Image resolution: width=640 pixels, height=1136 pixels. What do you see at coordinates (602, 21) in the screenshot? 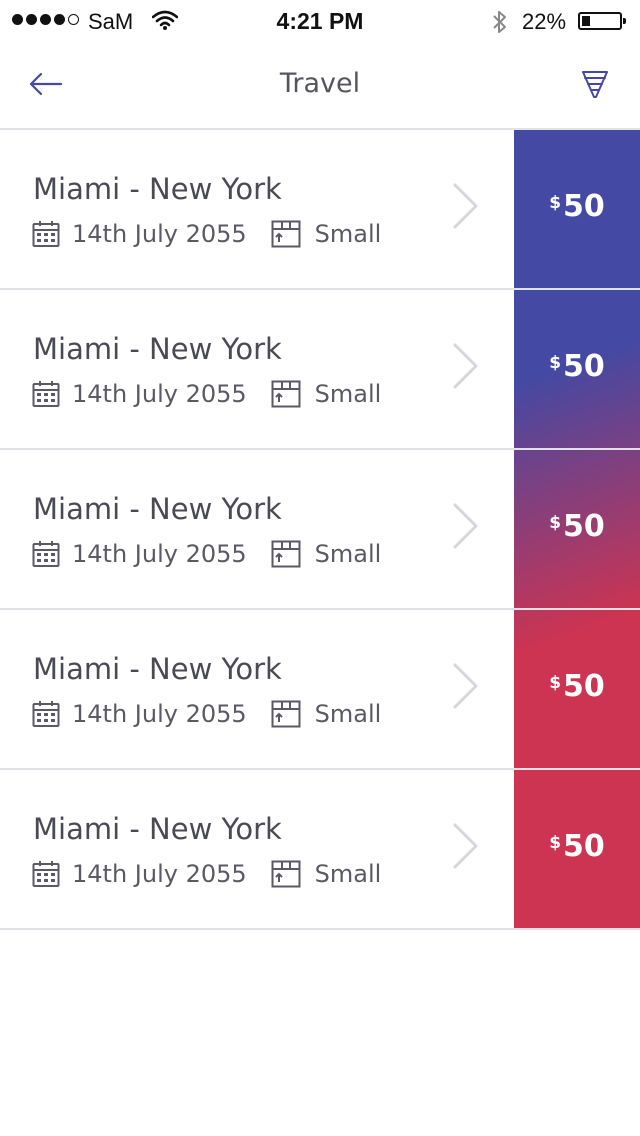
I see `battery-icon` at bounding box center [602, 21].